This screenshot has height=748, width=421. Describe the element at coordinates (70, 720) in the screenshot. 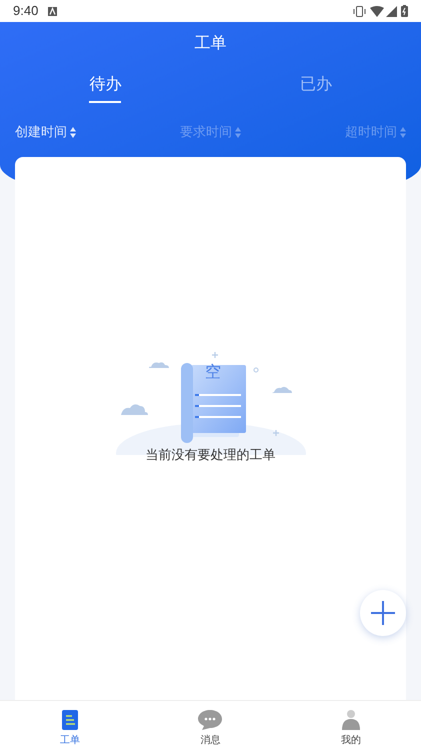

I see `document-icon` at that location.